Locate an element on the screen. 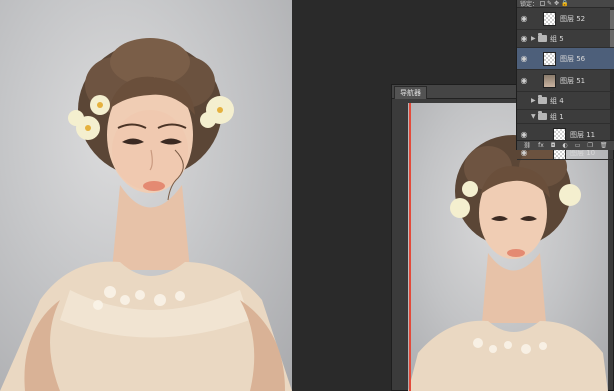 Image resolution: width=614 pixels, height=391 pixels. folder-icon: ▭ is located at coordinates (578, 145).